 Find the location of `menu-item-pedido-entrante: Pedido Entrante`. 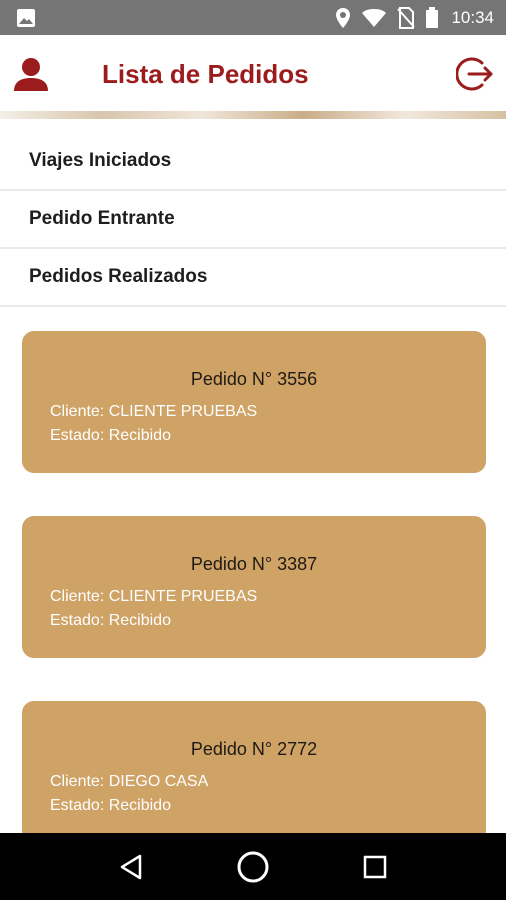

menu-item-pedido-entrante: Pedido Entrante is located at coordinates (253, 220).